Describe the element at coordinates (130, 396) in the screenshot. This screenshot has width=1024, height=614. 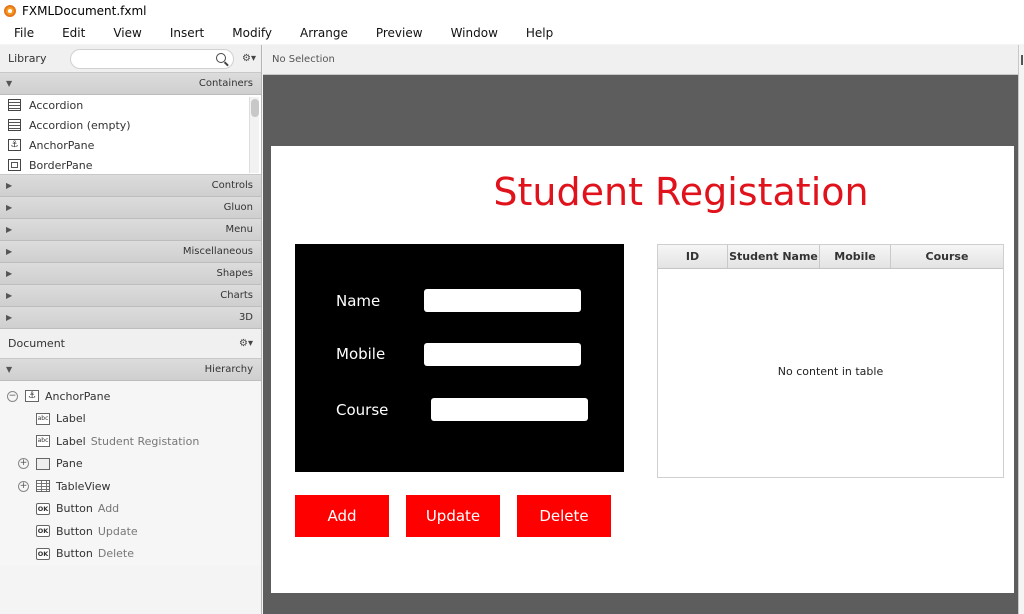
I see `tree-node-anchorpane: − ⚓ AnchorPane` at that location.